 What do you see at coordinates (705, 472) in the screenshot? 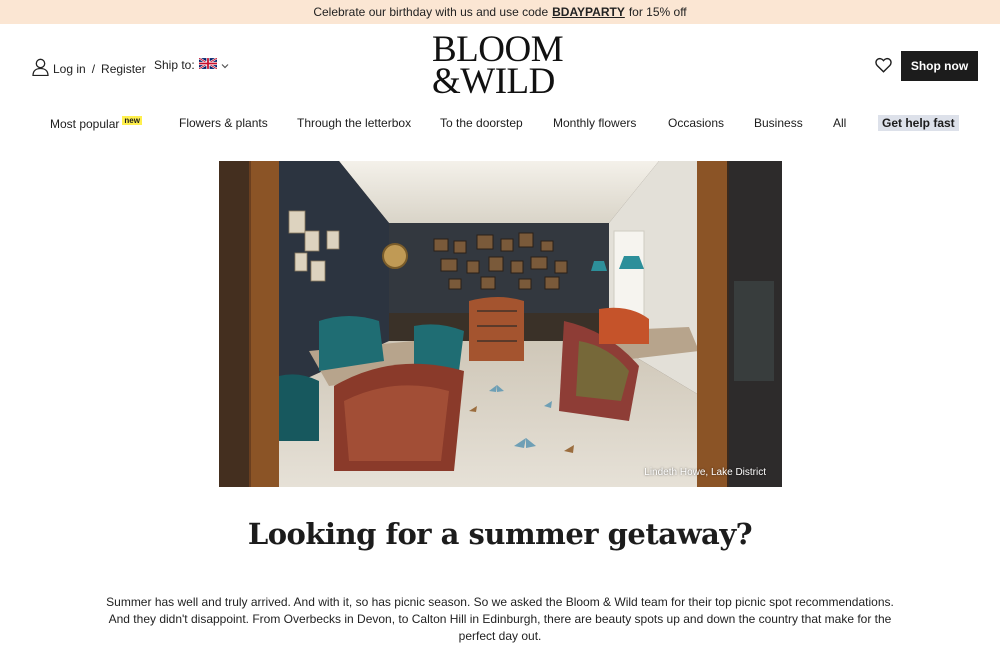
I see `hero-caption: Lindeth Howe, Lake District` at bounding box center [705, 472].